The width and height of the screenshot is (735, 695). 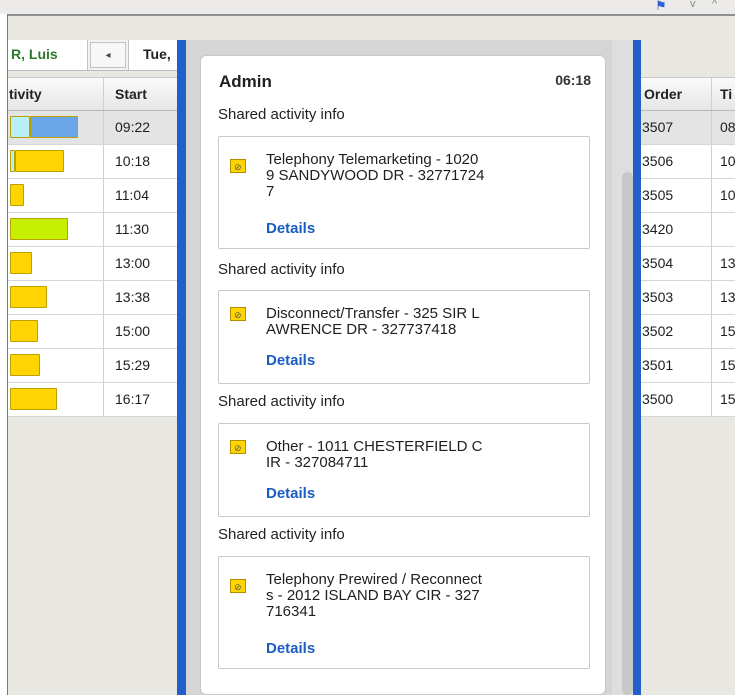 I want to click on order-number: 3506, so click(x=658, y=161).